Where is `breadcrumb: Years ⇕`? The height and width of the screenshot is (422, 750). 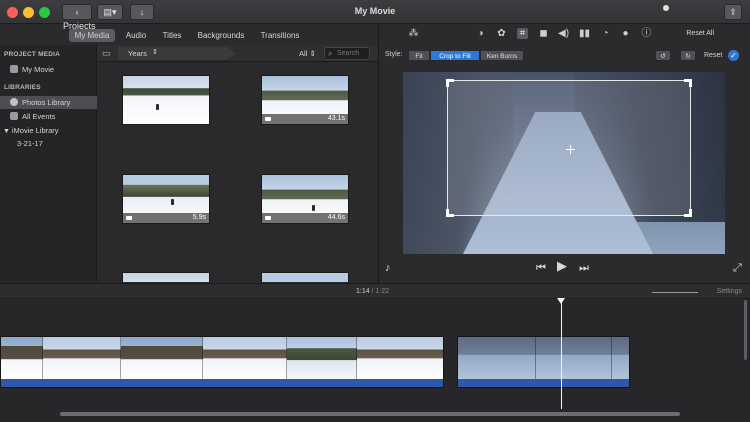
breadcrumb: Years ⇕ is located at coordinates (177, 53).